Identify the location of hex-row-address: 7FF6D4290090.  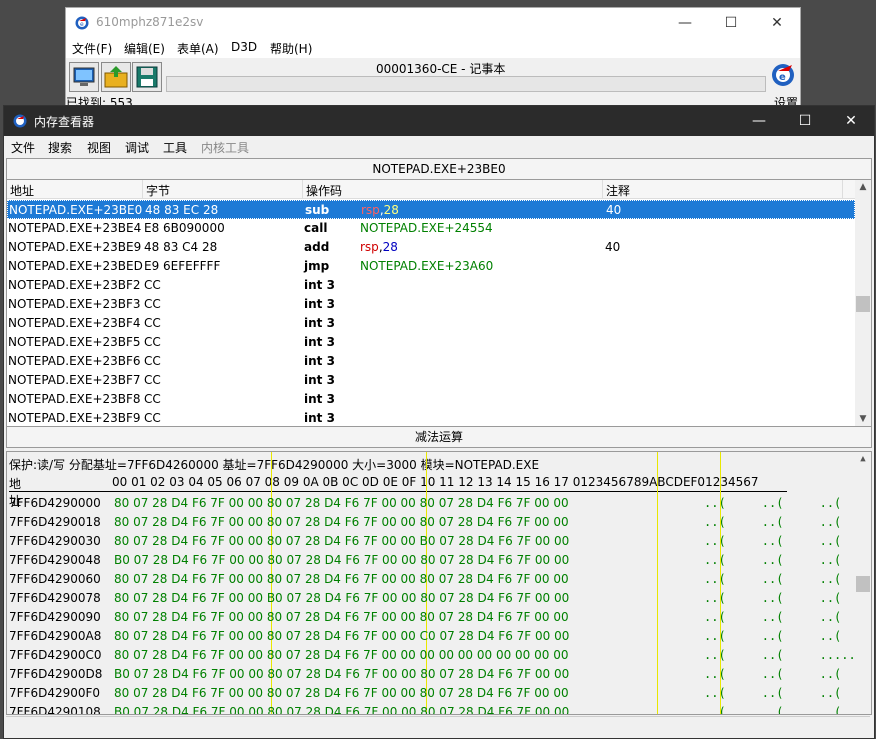
(55, 617).